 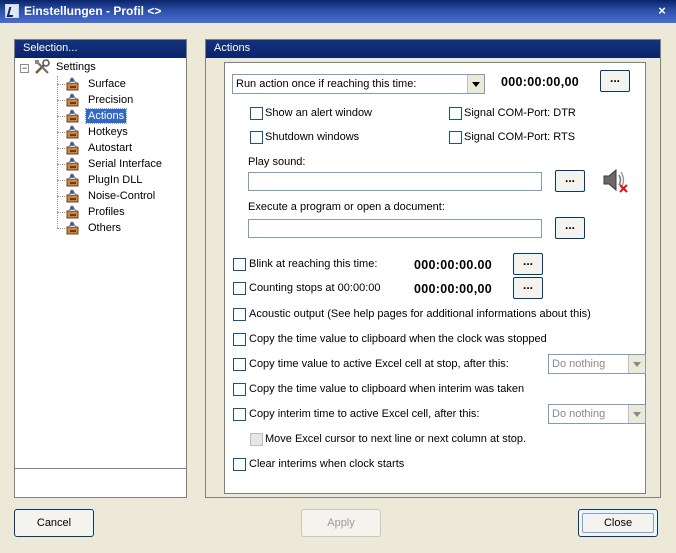 What do you see at coordinates (239, 414) in the screenshot?
I see `copy-excel-interim-checkbox` at bounding box center [239, 414].